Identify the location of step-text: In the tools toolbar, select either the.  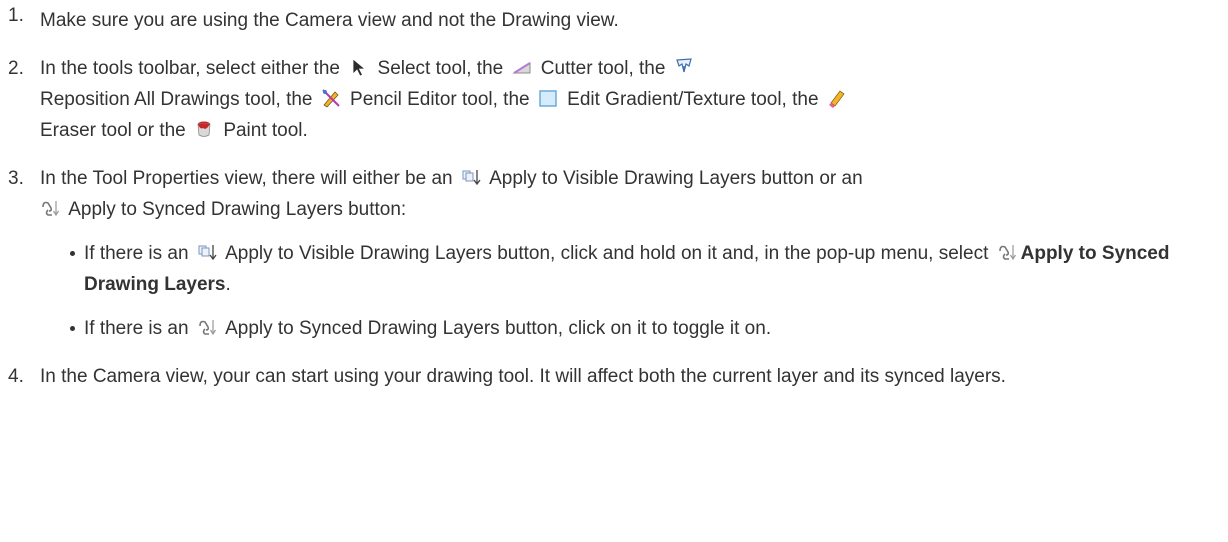
(190, 68).